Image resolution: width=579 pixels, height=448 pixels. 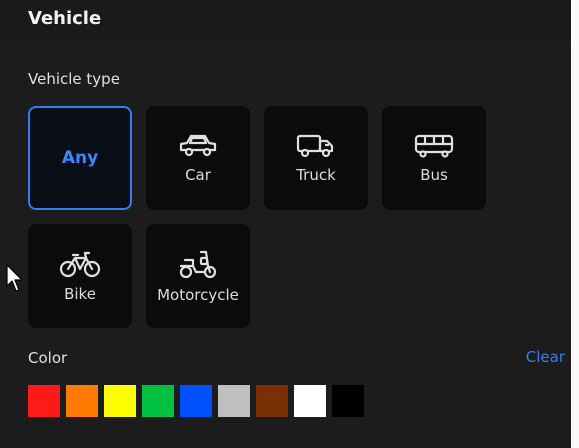 What do you see at coordinates (74, 79) in the screenshot?
I see `vehicle-type-label: Vehicle type` at bounding box center [74, 79].